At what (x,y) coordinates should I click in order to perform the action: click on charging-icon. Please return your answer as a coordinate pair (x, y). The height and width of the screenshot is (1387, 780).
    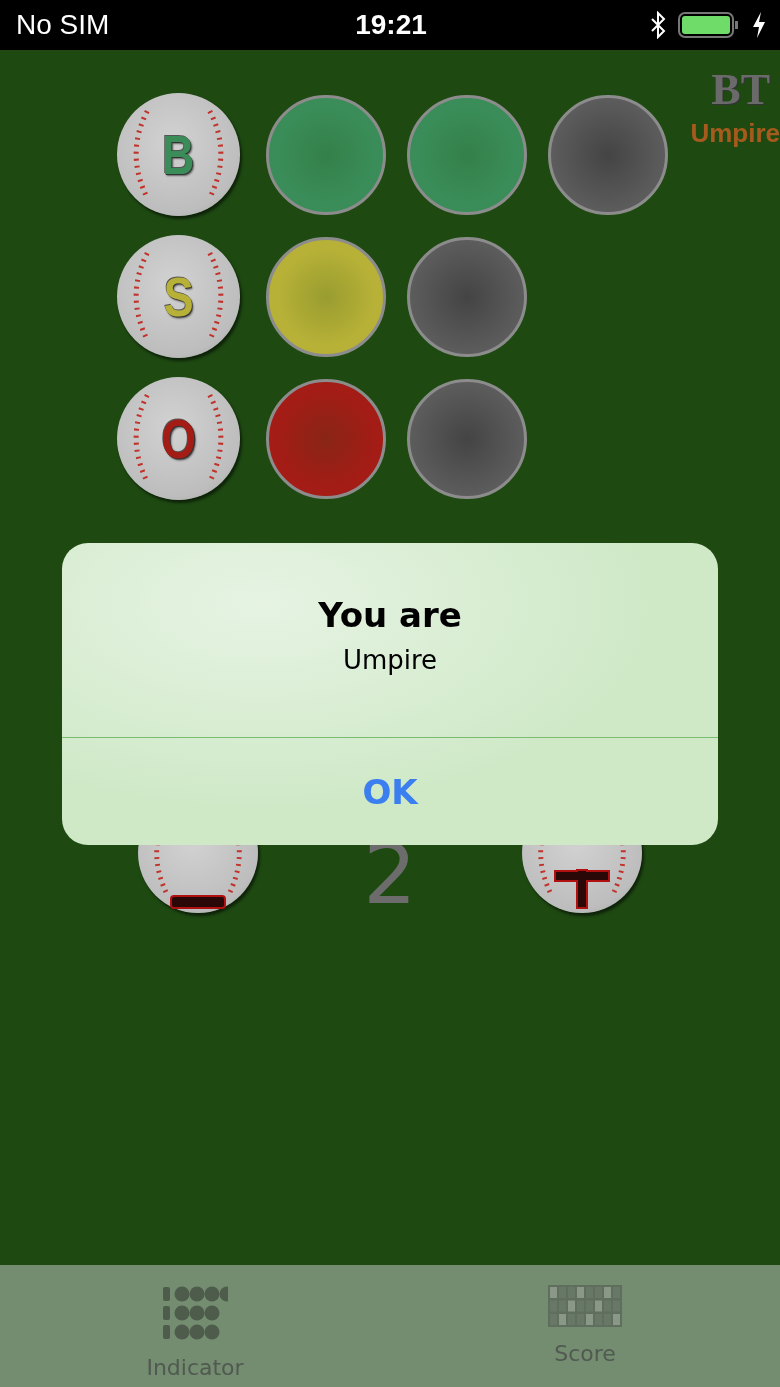
    Looking at the image, I should click on (759, 25).